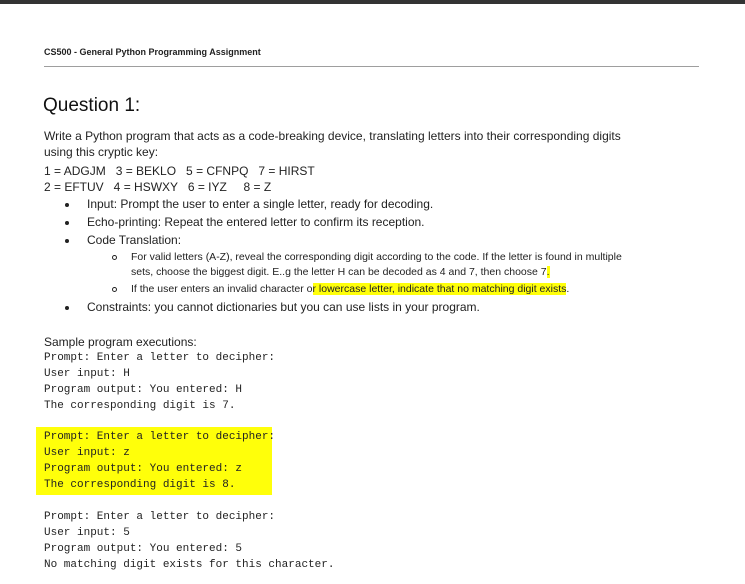 The width and height of the screenshot is (745, 584). What do you see at coordinates (143, 469) in the screenshot?
I see `example-2-output: Program output: You entered: z` at bounding box center [143, 469].